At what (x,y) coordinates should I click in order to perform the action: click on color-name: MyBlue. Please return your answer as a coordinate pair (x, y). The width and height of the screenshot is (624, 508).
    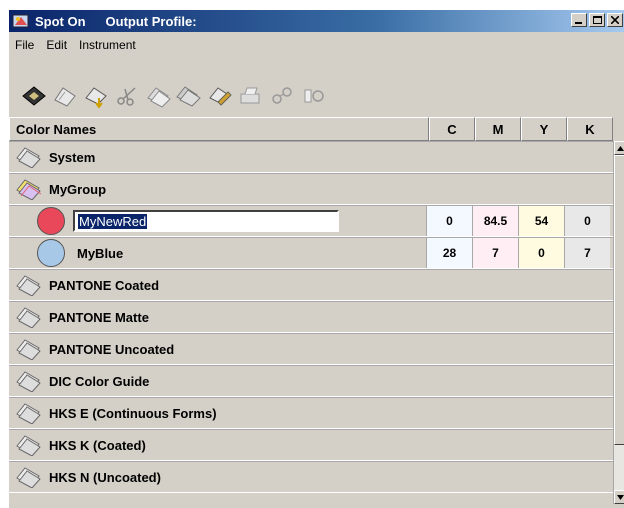
    Looking at the image, I should click on (100, 253).